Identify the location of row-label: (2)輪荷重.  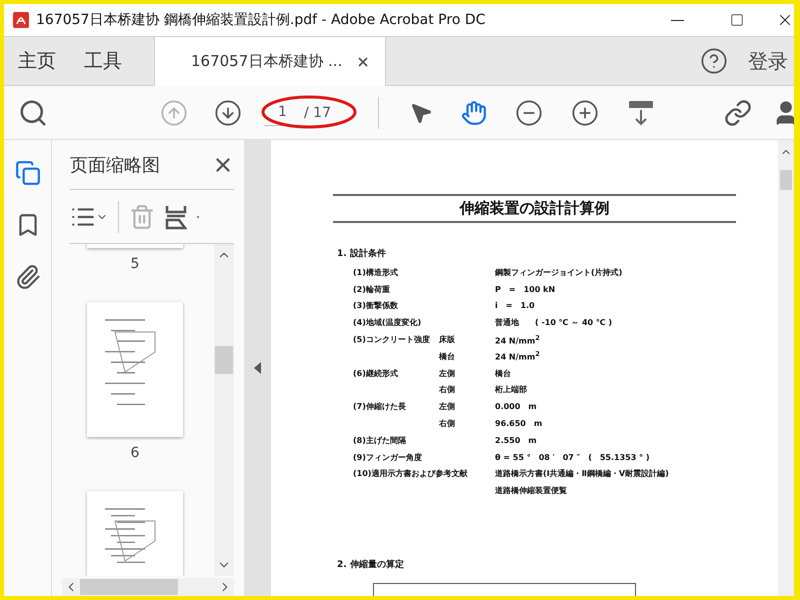
(372, 289).